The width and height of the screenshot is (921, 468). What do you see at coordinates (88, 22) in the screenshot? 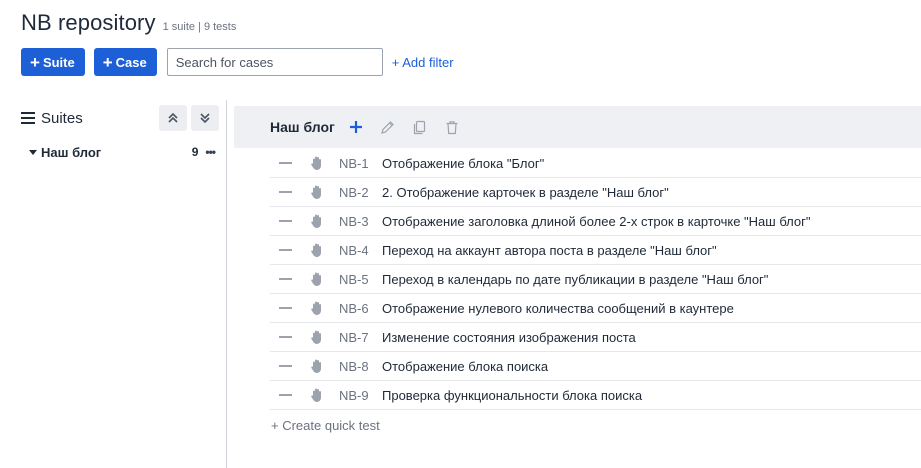
I see `page-title: NB repository` at bounding box center [88, 22].